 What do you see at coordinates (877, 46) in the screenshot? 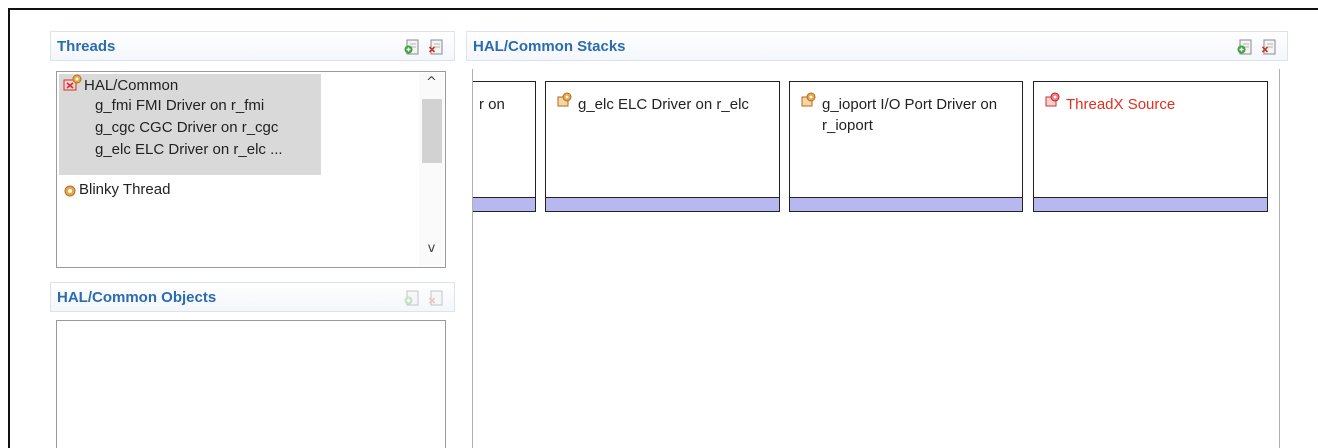
I see `stacks-panel-header: HAL/Common Stacks` at bounding box center [877, 46].